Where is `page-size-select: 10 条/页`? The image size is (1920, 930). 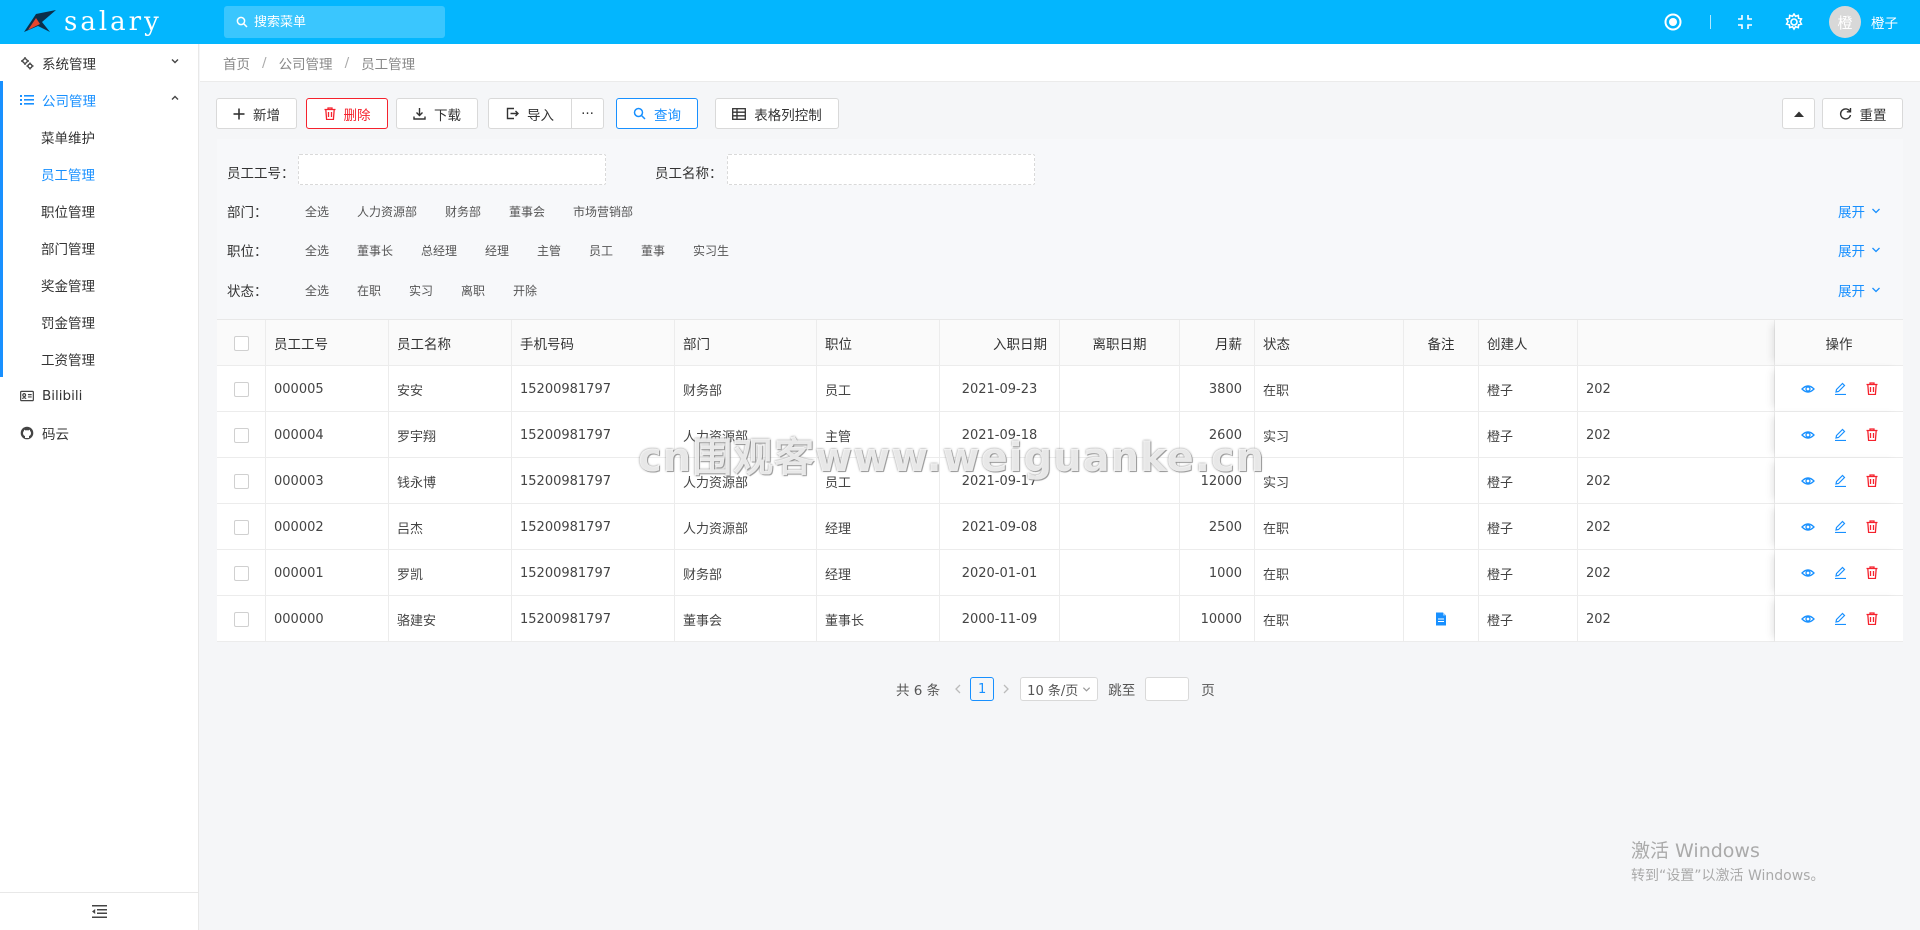
page-size-select: 10 条/页 is located at coordinates (1059, 689).